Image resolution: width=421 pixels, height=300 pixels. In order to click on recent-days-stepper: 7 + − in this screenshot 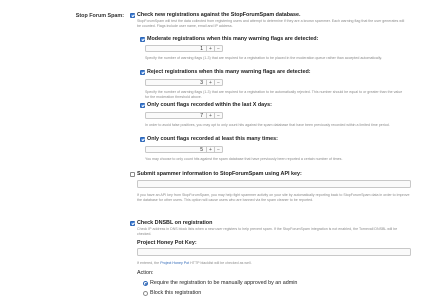, I will do `click(184, 115)`.